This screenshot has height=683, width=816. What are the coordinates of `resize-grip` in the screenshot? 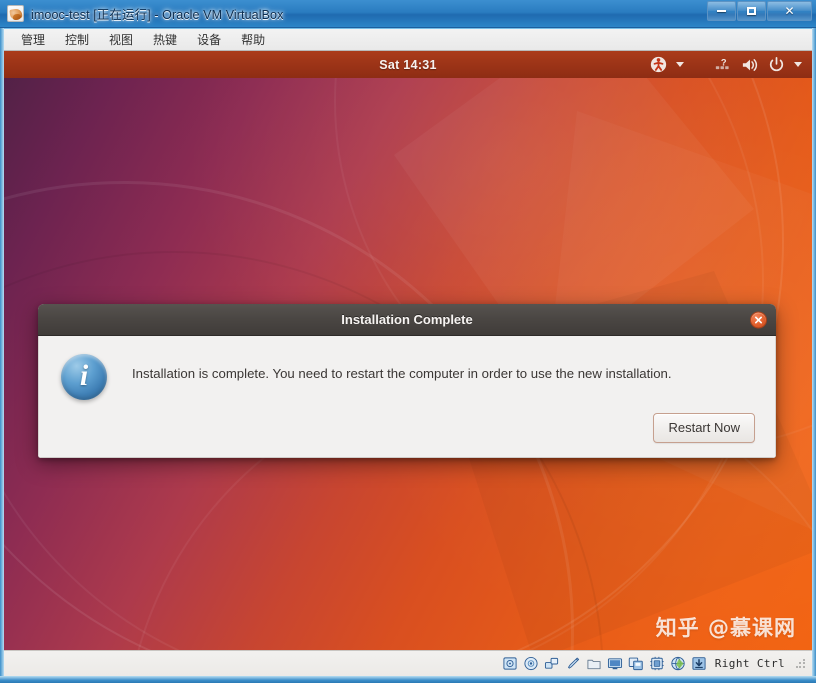 It's located at (801, 663).